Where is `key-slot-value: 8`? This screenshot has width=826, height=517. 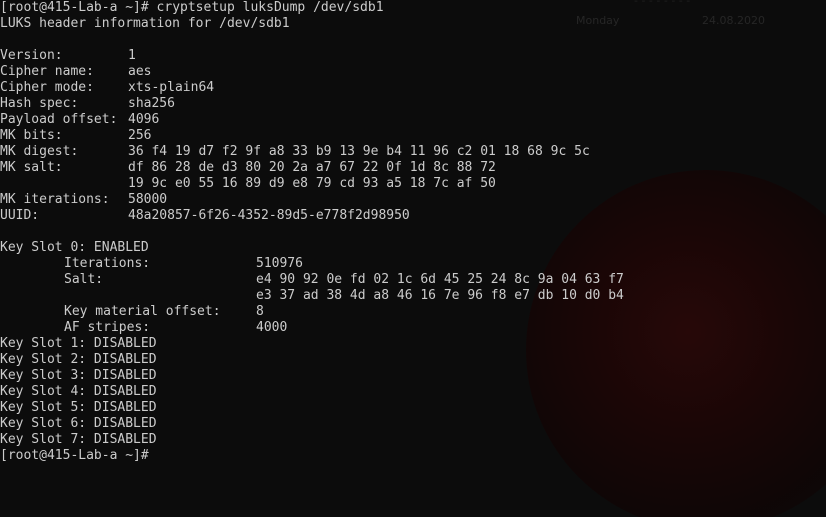 key-slot-value: 8 is located at coordinates (260, 311).